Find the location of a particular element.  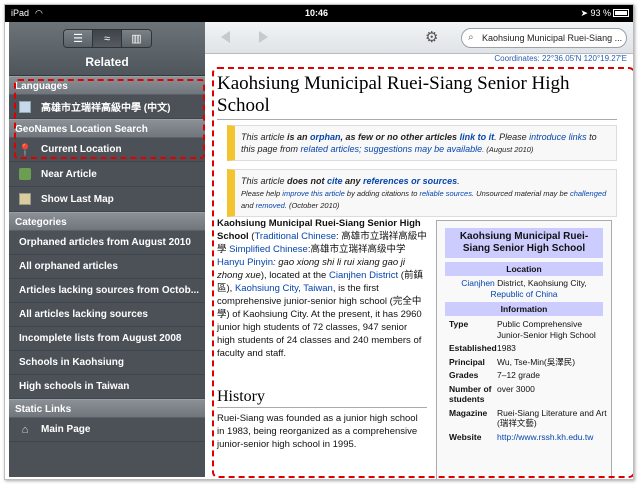

location-arrow-icon: ➤ is located at coordinates (585, 13).